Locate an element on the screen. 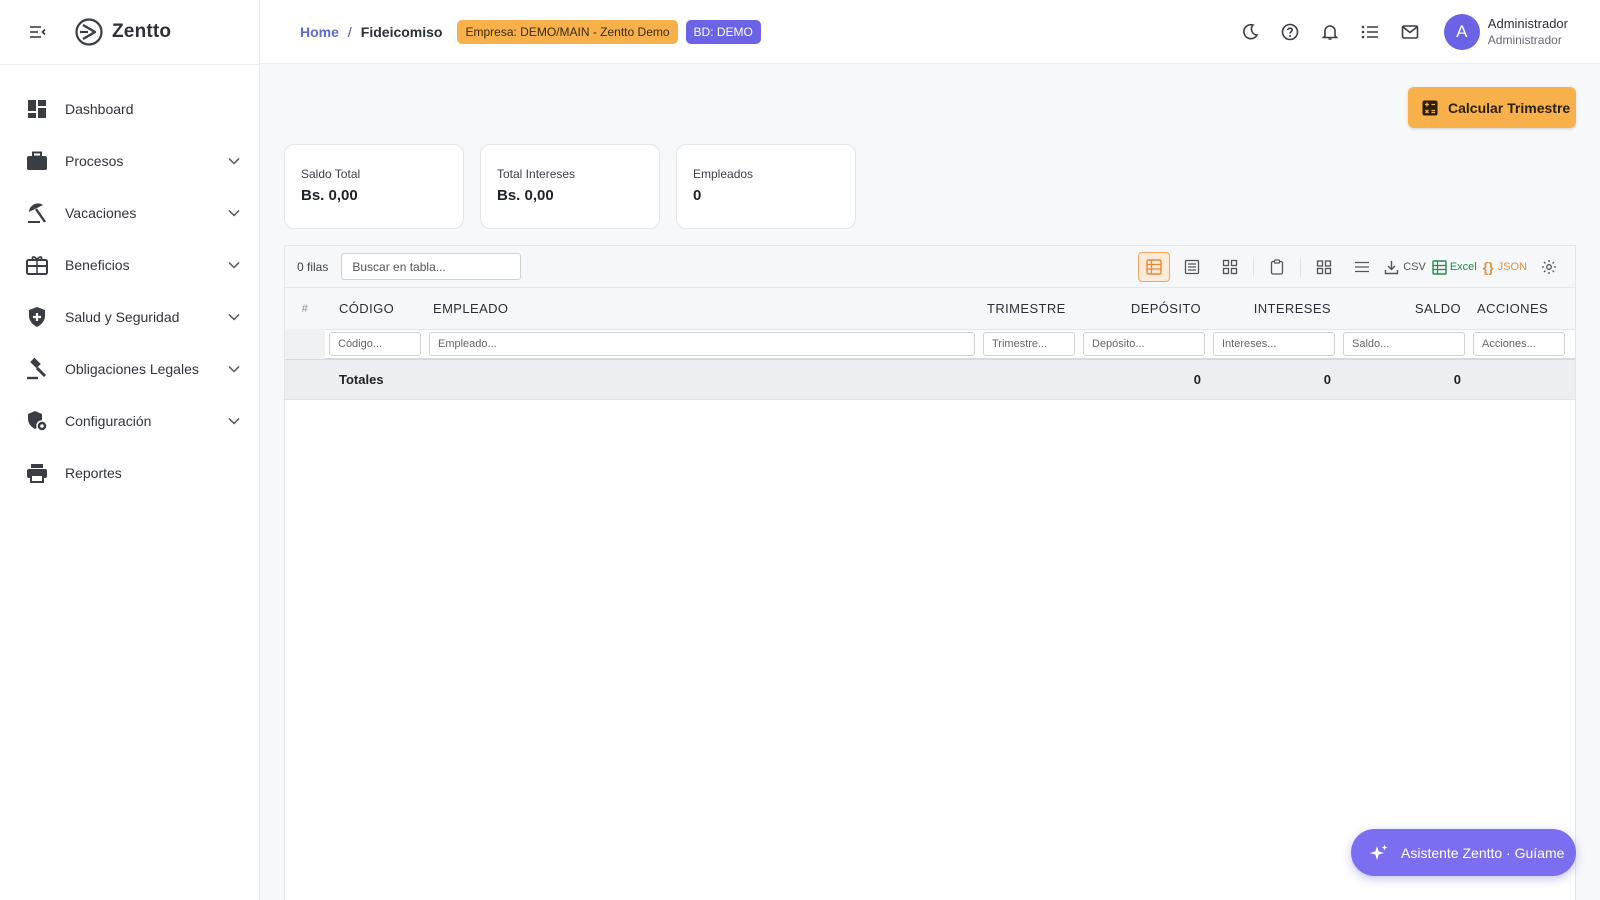 This screenshot has height=900, width=1600. notifications-bell-icon is located at coordinates (1330, 32).